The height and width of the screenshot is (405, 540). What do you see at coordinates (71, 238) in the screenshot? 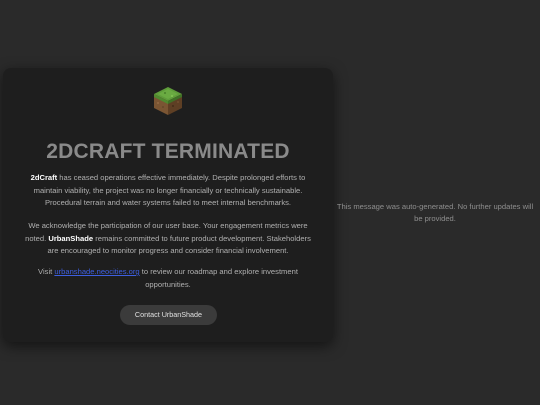
I see `company-name: UrbanShade` at bounding box center [71, 238].